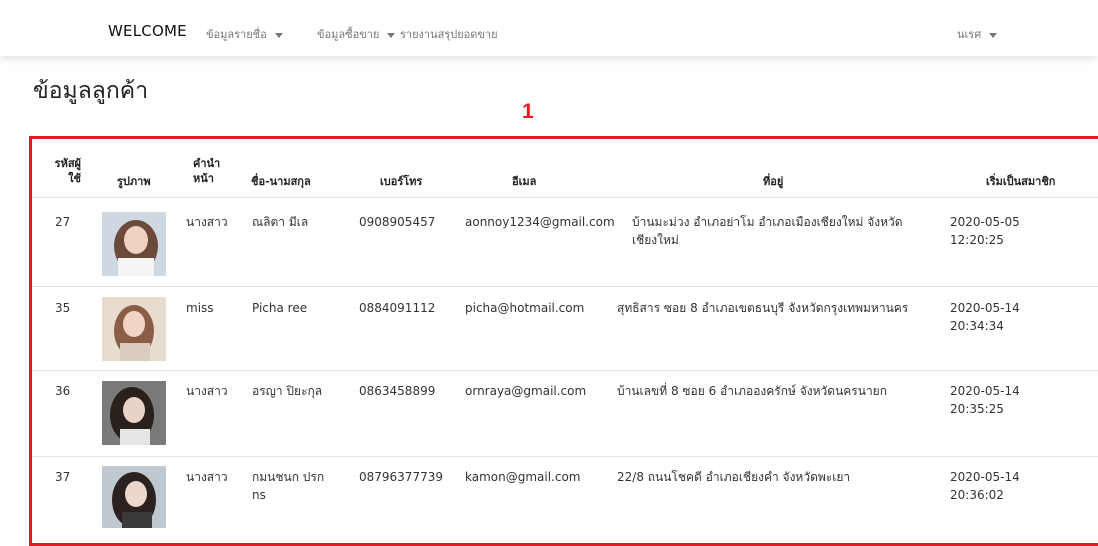  What do you see at coordinates (64, 171) in the screenshot?
I see `header-user-id: รหัสผู้ ใช้` at bounding box center [64, 171].